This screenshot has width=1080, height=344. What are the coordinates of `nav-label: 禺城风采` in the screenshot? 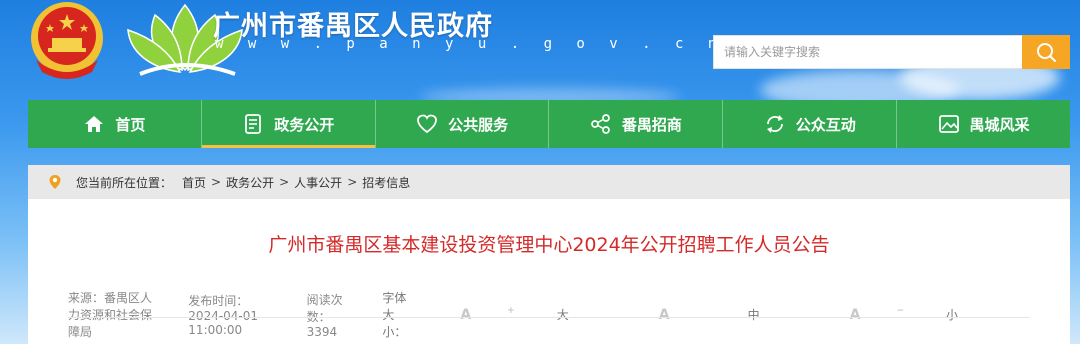 It's located at (999, 124).